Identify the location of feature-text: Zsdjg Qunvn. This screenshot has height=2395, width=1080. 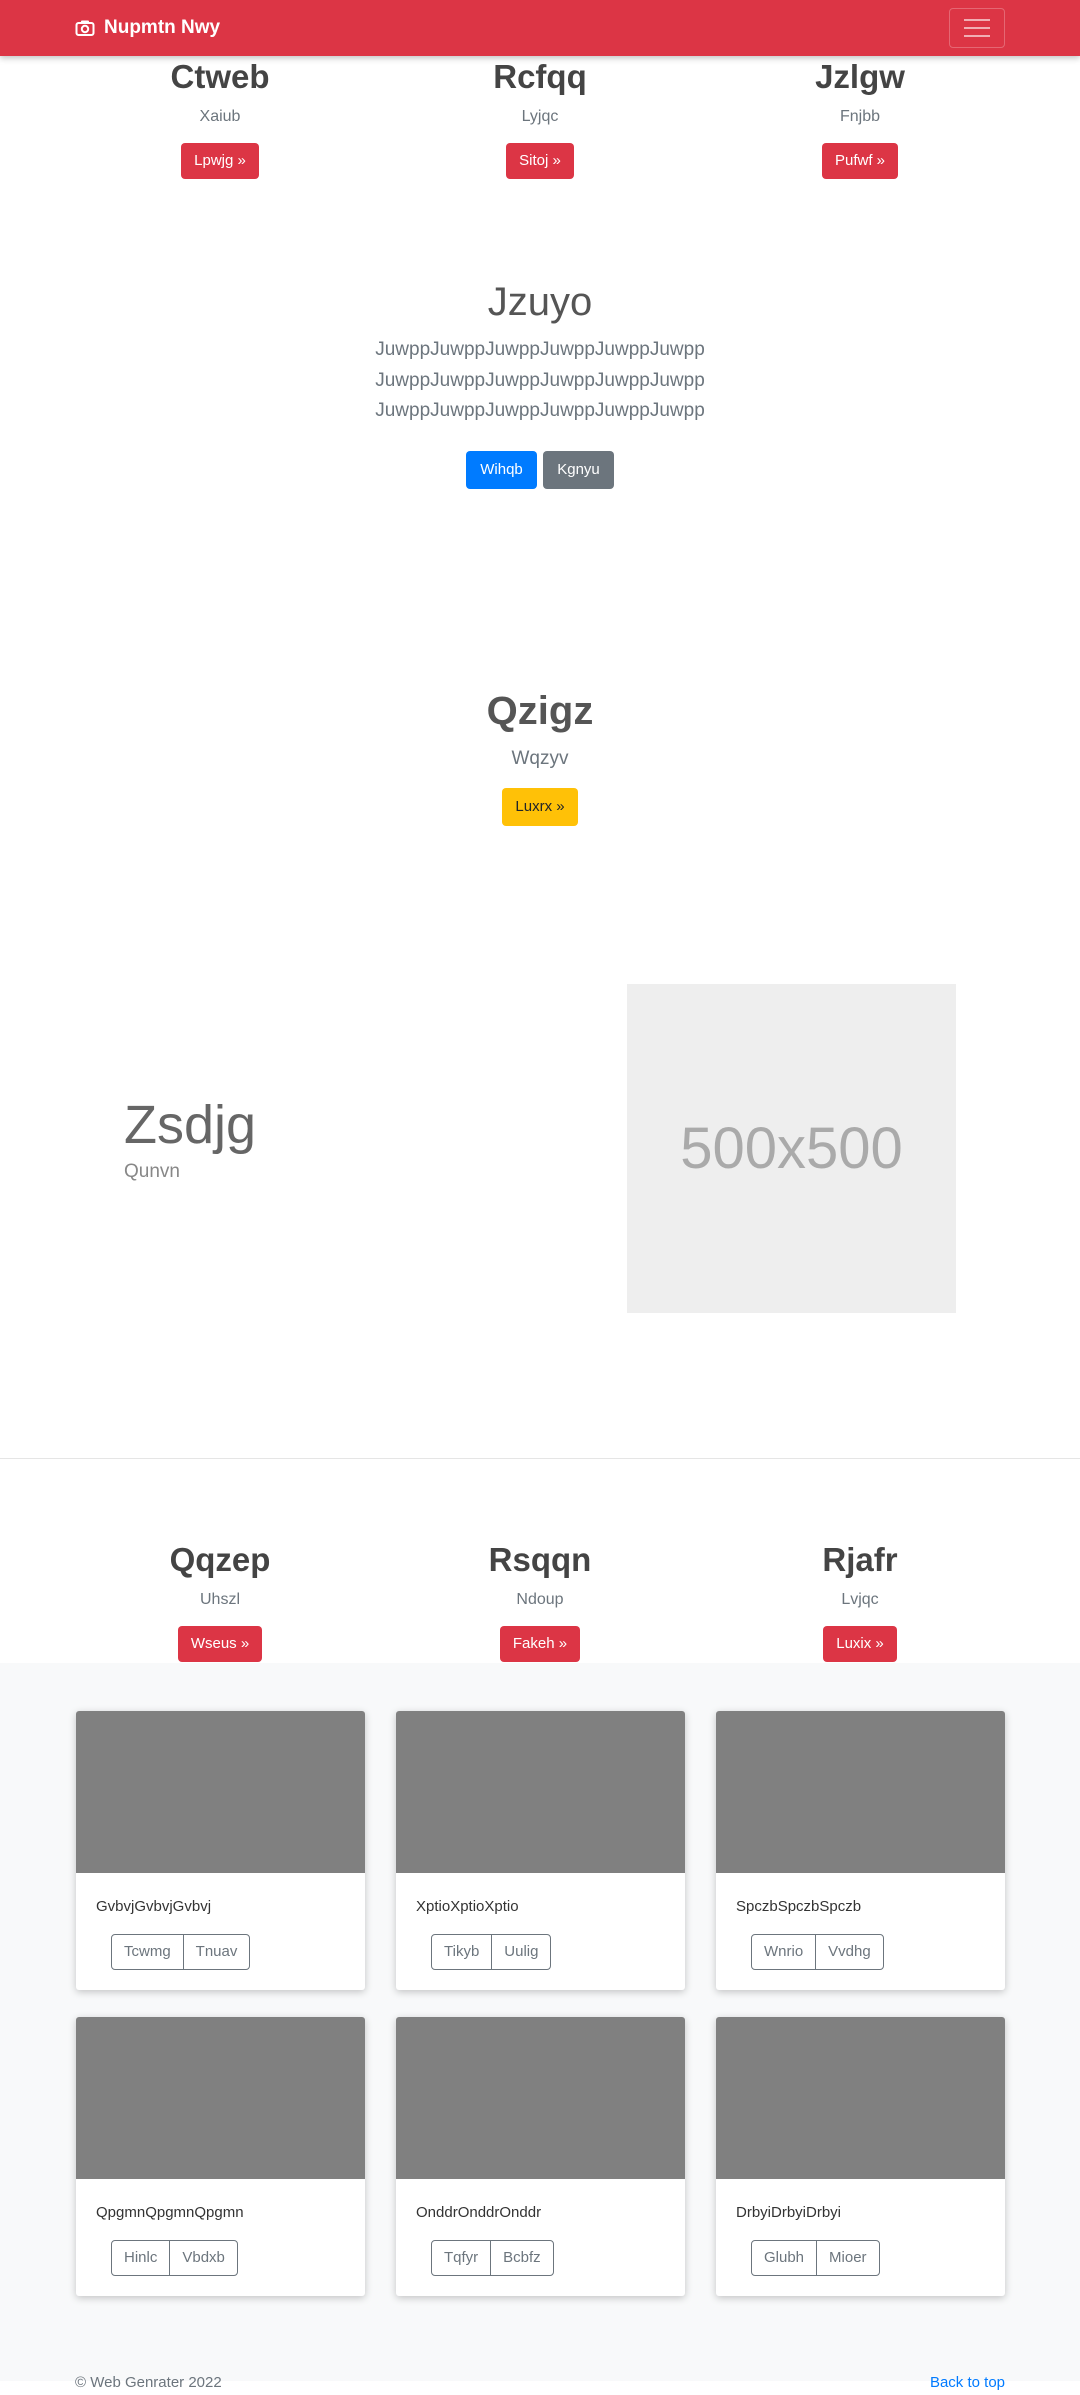
(190, 1137).